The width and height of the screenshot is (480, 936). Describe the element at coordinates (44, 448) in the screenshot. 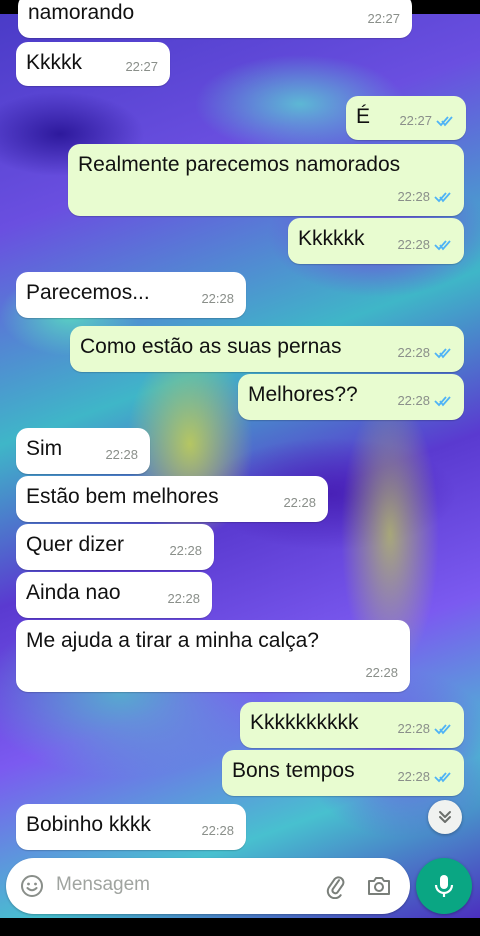

I see `message-text: Sim` at that location.